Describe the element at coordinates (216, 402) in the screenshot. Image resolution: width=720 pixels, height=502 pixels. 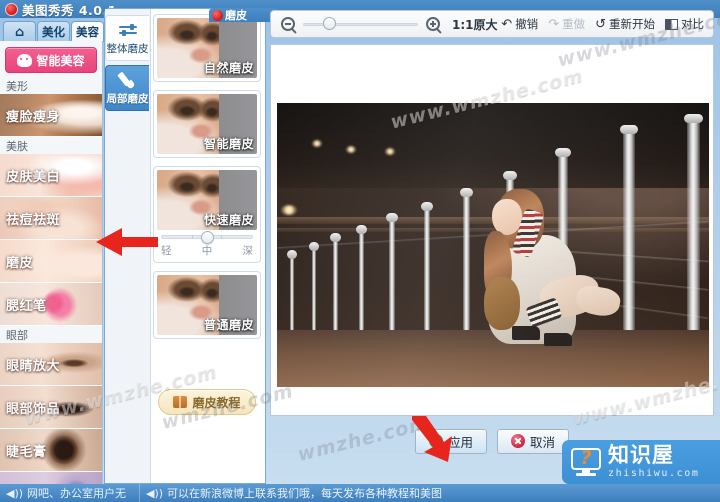
I see `tutorial-button-label: 磨皮教程` at that location.